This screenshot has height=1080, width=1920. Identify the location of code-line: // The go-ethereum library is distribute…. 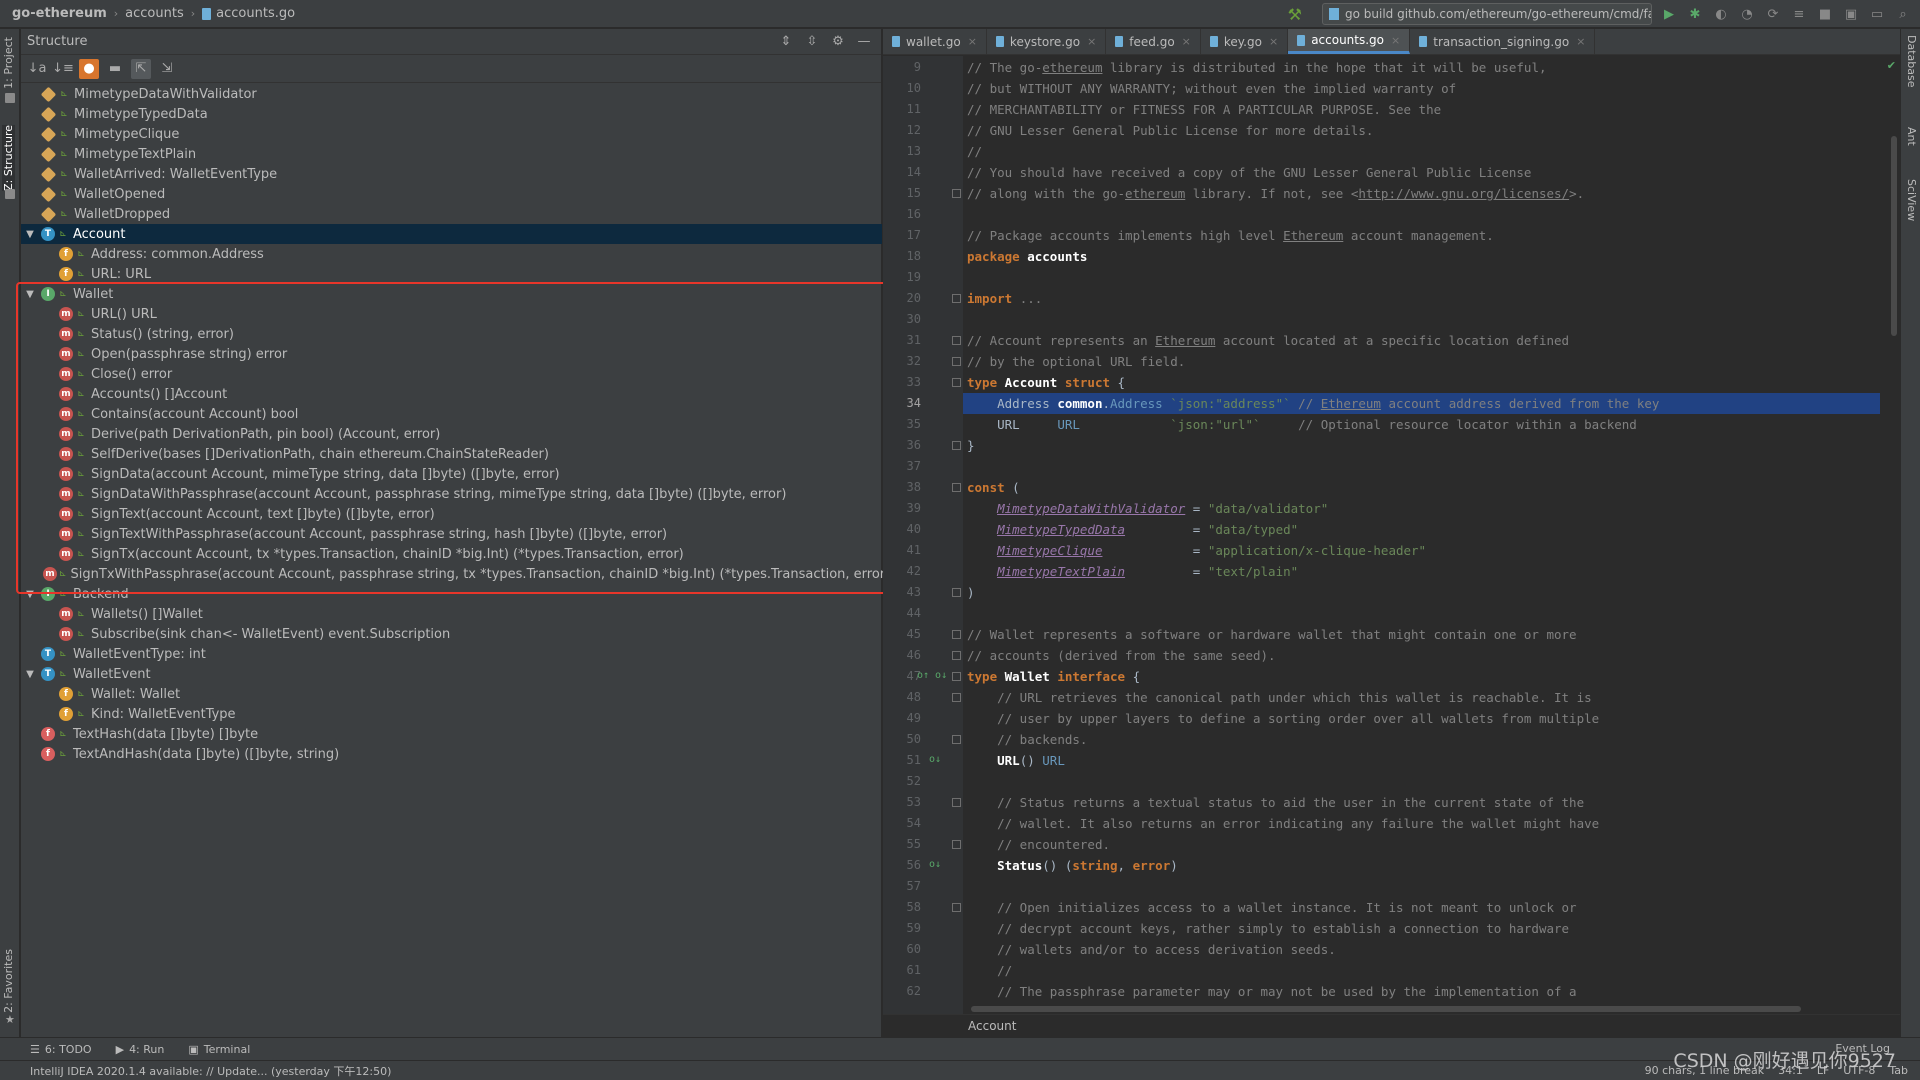
(1421, 67).